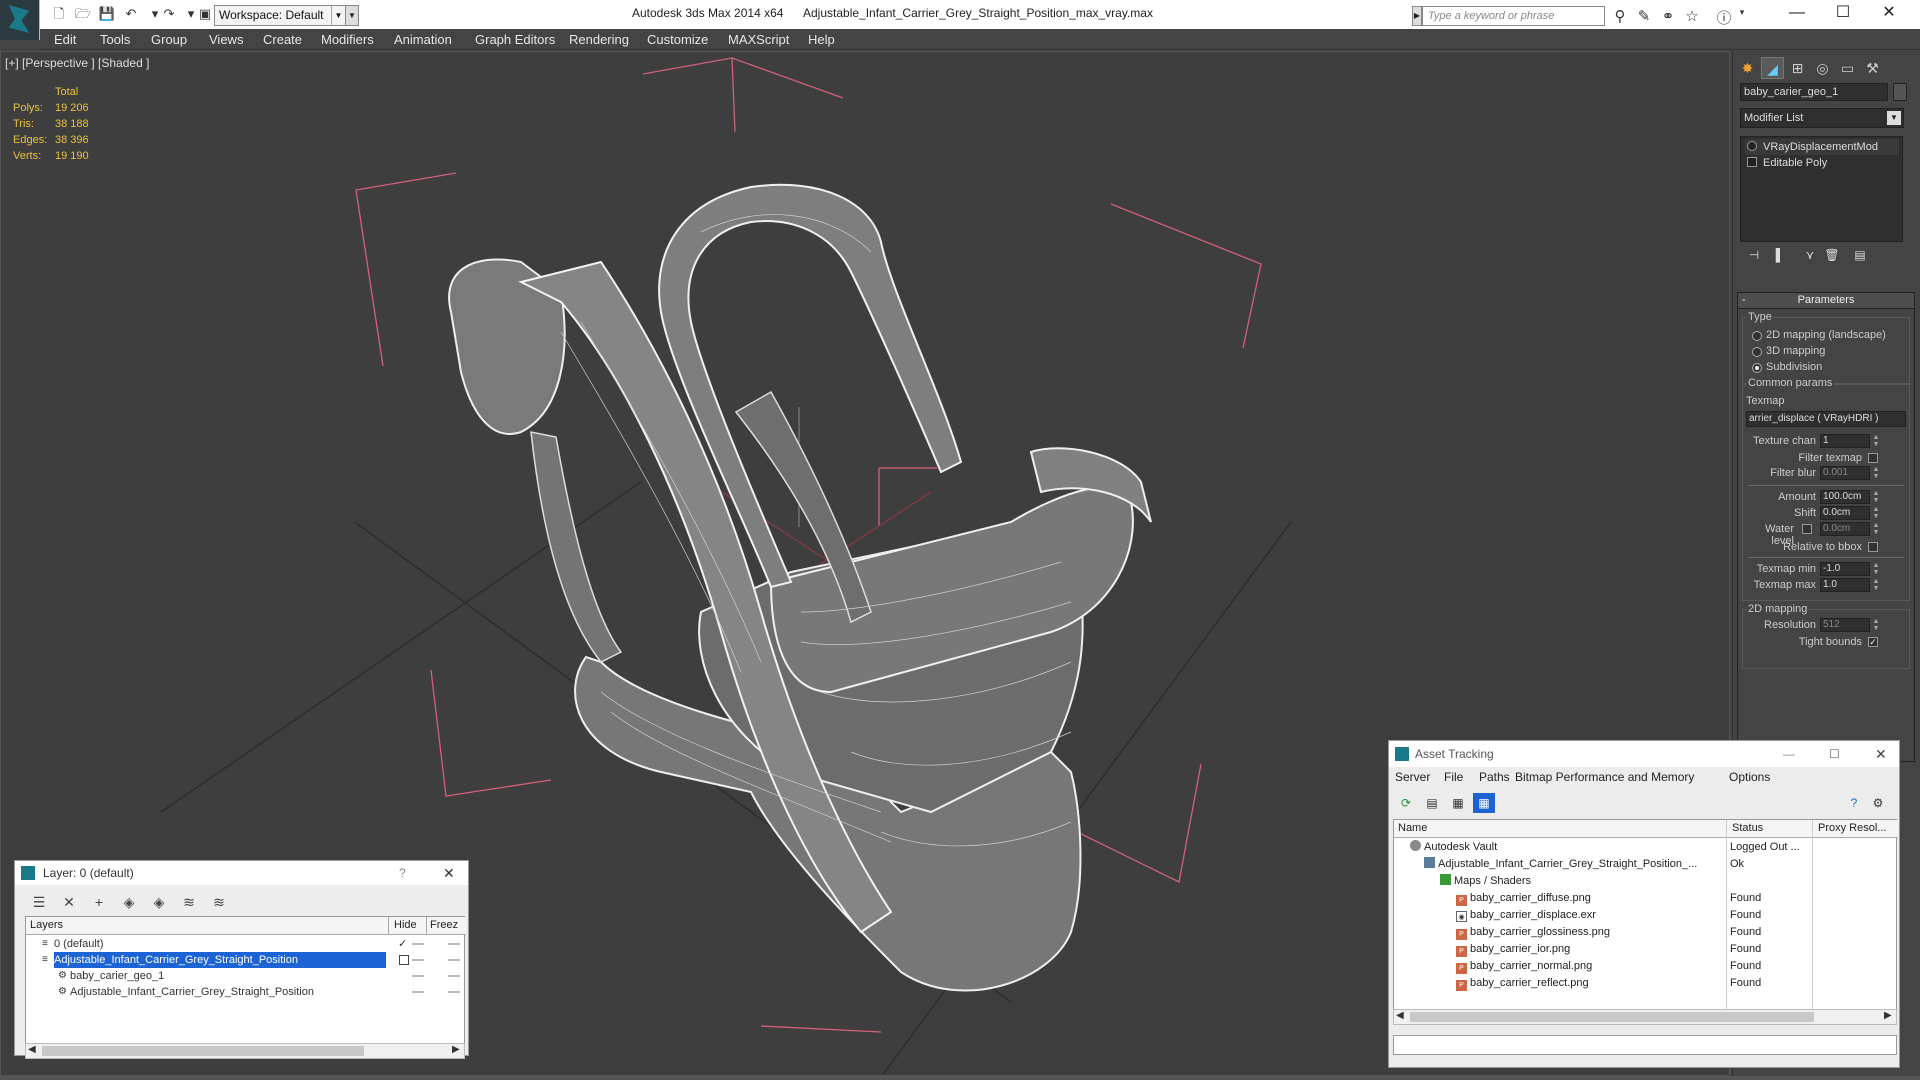  What do you see at coordinates (423, 39) in the screenshot?
I see `menu-animation: Animation` at bounding box center [423, 39].